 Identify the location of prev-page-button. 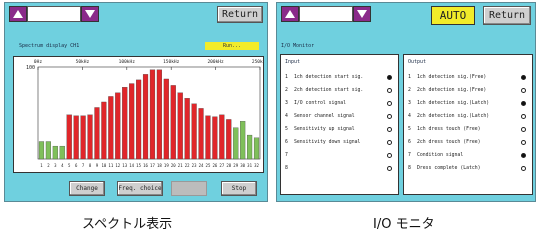
(18, 14).